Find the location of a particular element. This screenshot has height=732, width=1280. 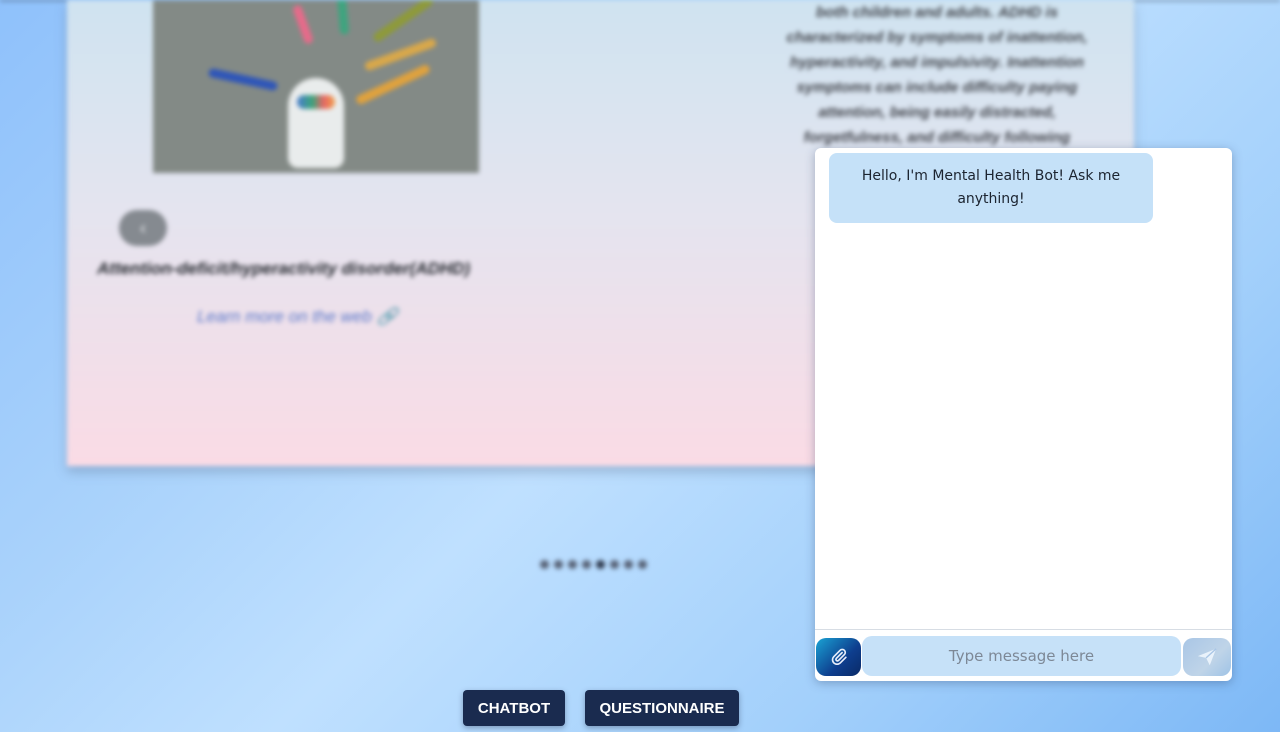

adhd-illustration-image is located at coordinates (316, 86).